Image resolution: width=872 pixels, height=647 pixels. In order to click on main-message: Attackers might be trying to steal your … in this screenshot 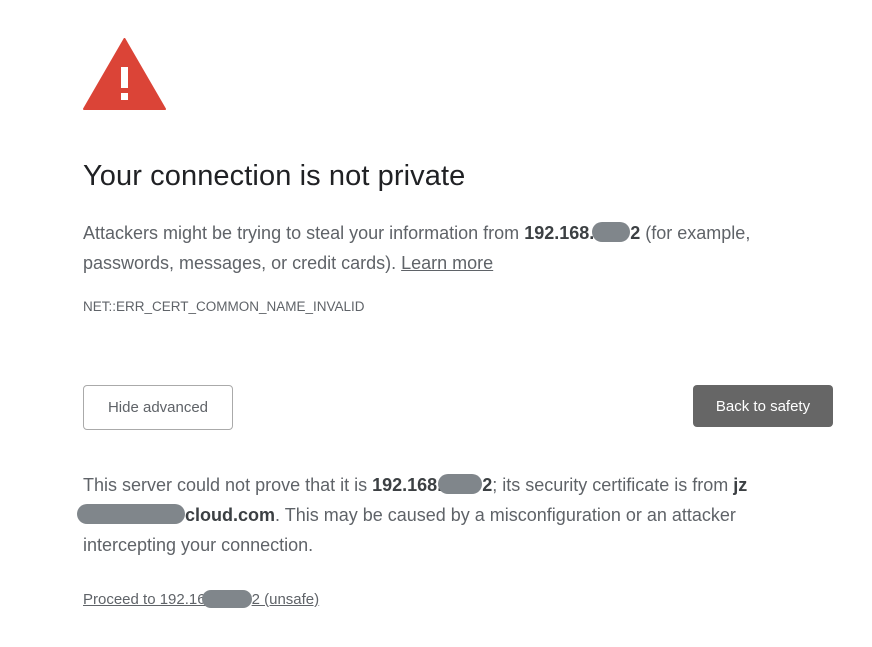, I will do `click(443, 248)`.